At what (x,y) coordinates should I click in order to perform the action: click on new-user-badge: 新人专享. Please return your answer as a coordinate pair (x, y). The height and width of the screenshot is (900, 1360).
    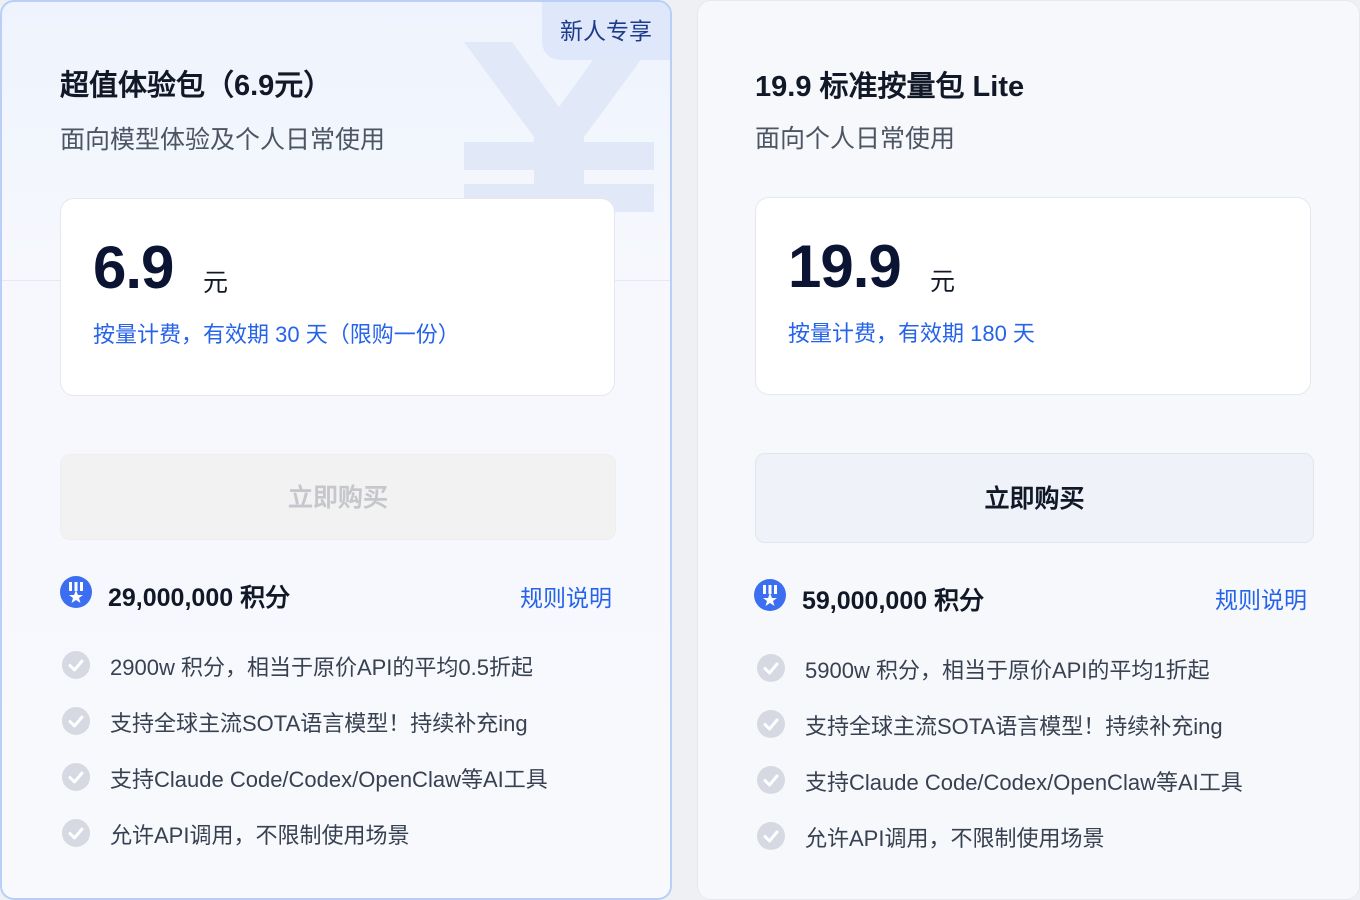
    Looking at the image, I should click on (606, 31).